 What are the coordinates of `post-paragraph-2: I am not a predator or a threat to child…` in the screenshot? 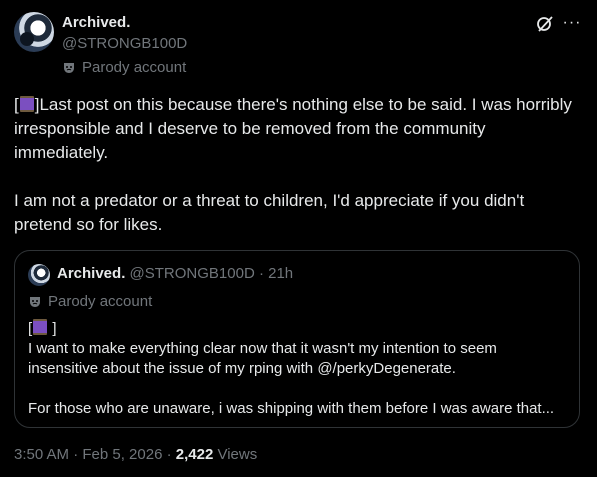 It's located at (269, 212).